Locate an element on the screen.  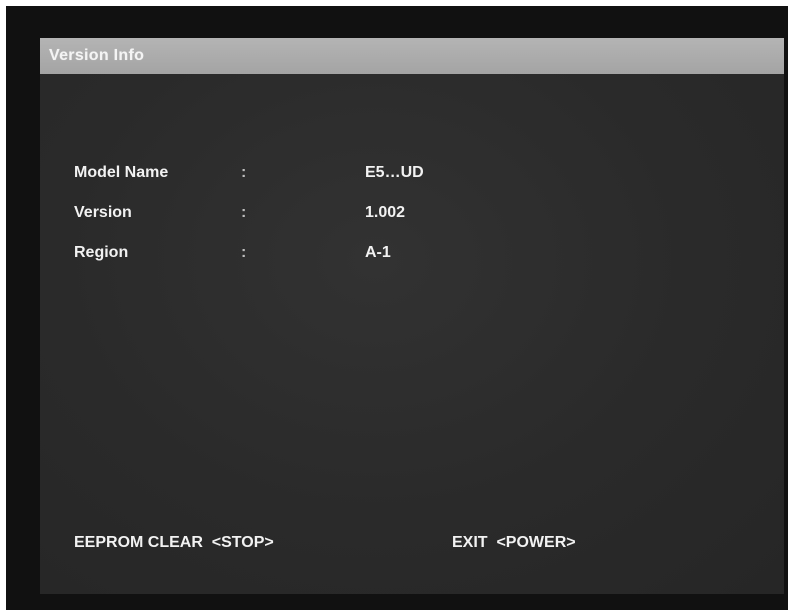
model-name-value: E5…UD is located at coordinates (394, 172).